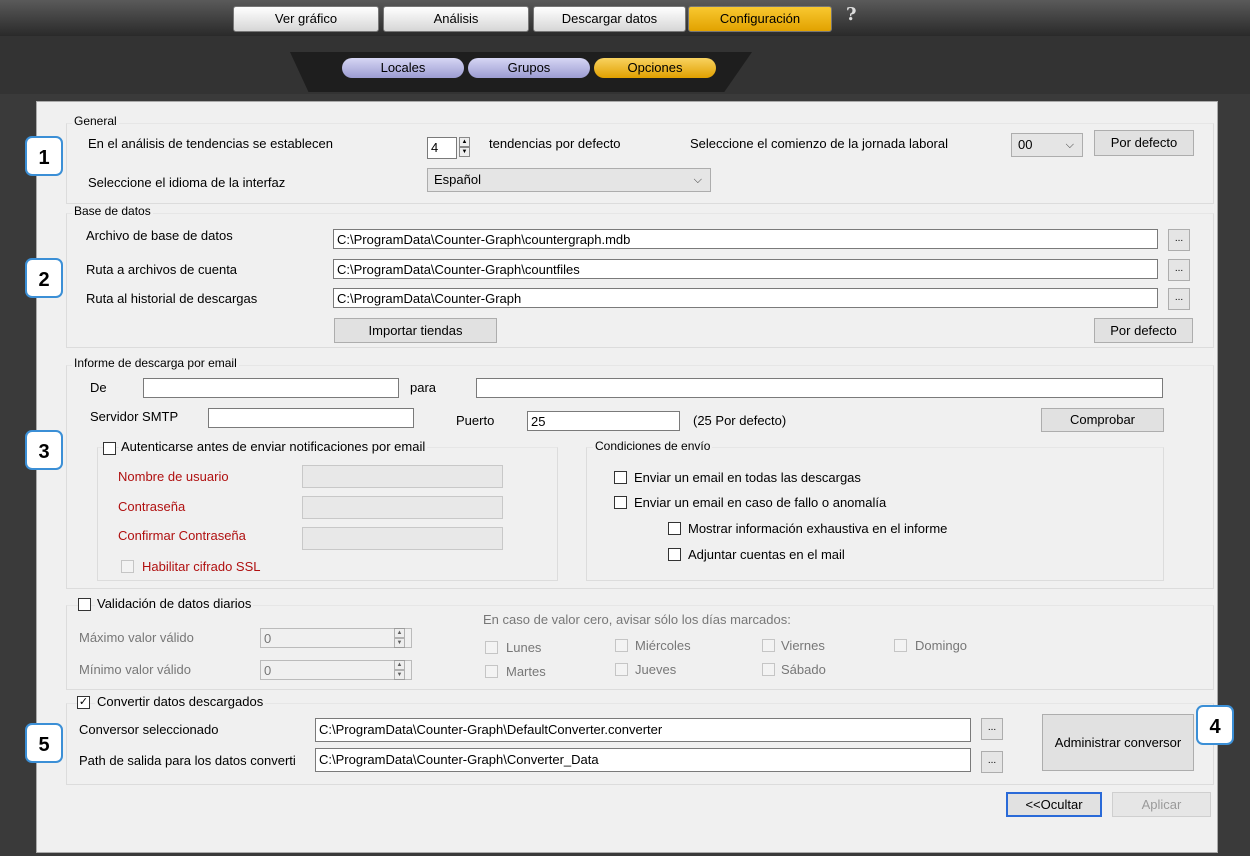 This screenshot has width=1250, height=856. Describe the element at coordinates (402, 476) in the screenshot. I see `username-input` at that location.